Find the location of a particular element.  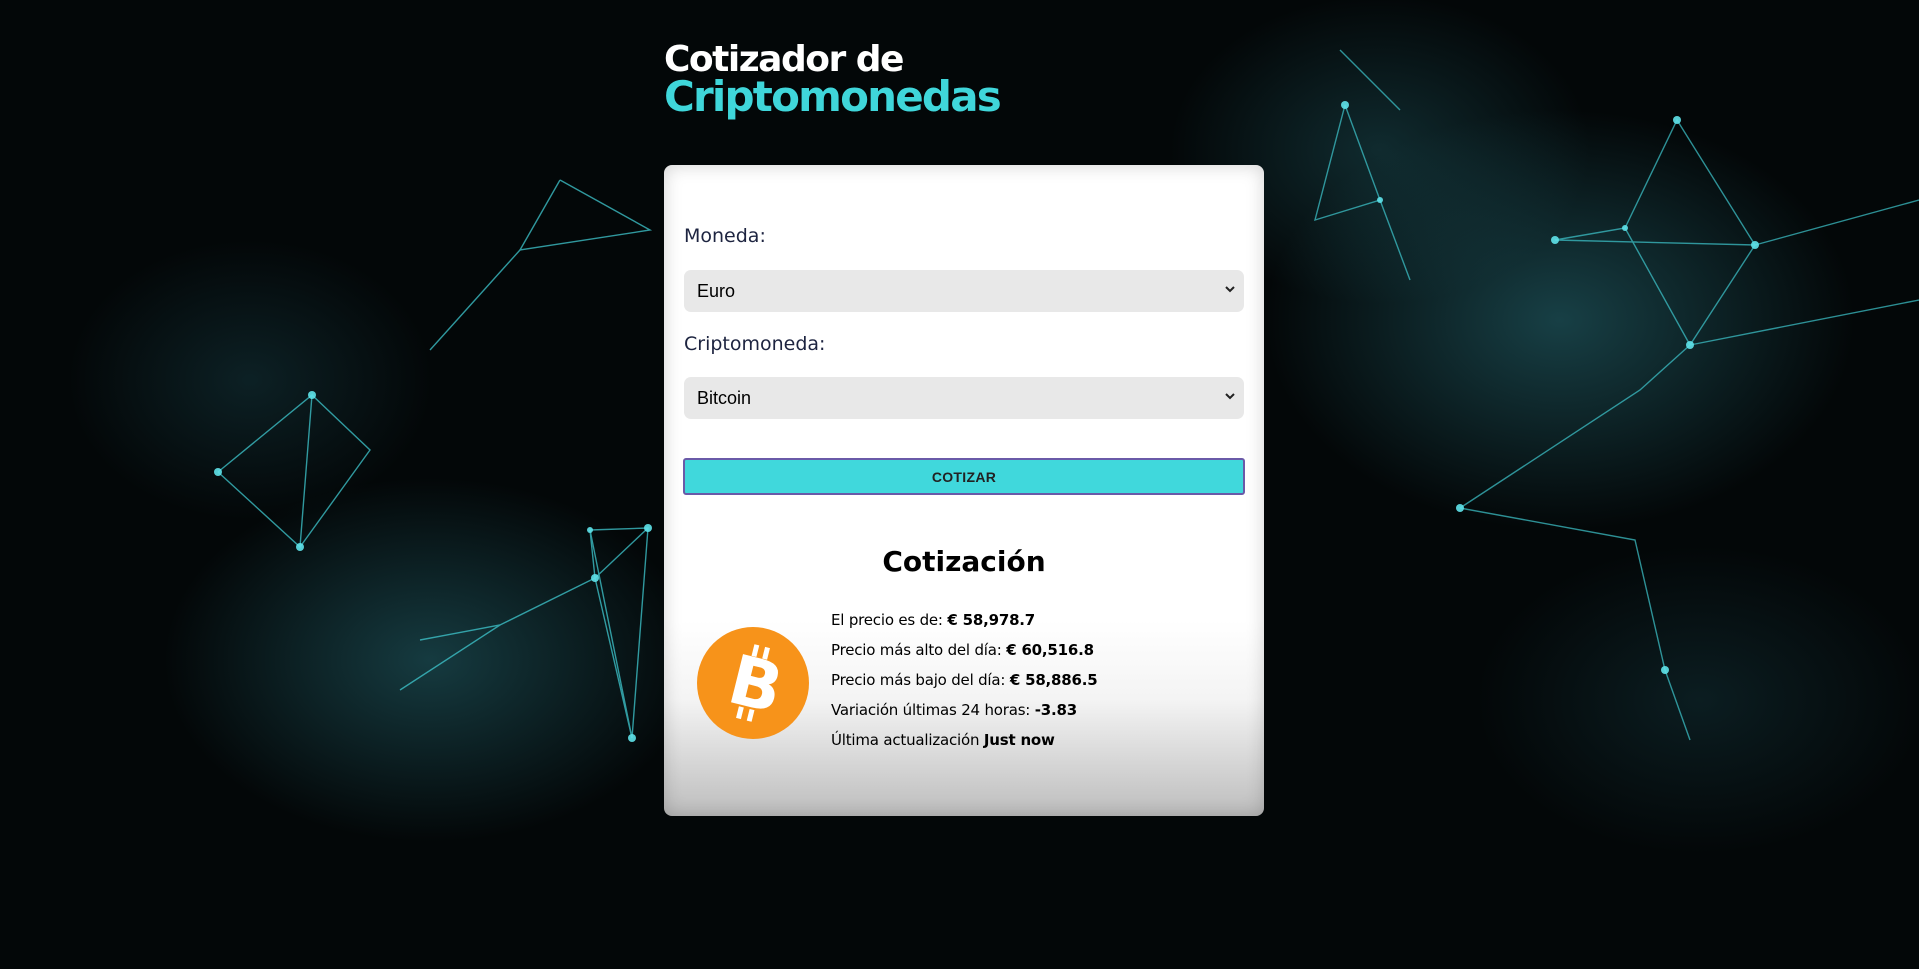

page-title-line2: Criptomonedas is located at coordinates (833, 96).